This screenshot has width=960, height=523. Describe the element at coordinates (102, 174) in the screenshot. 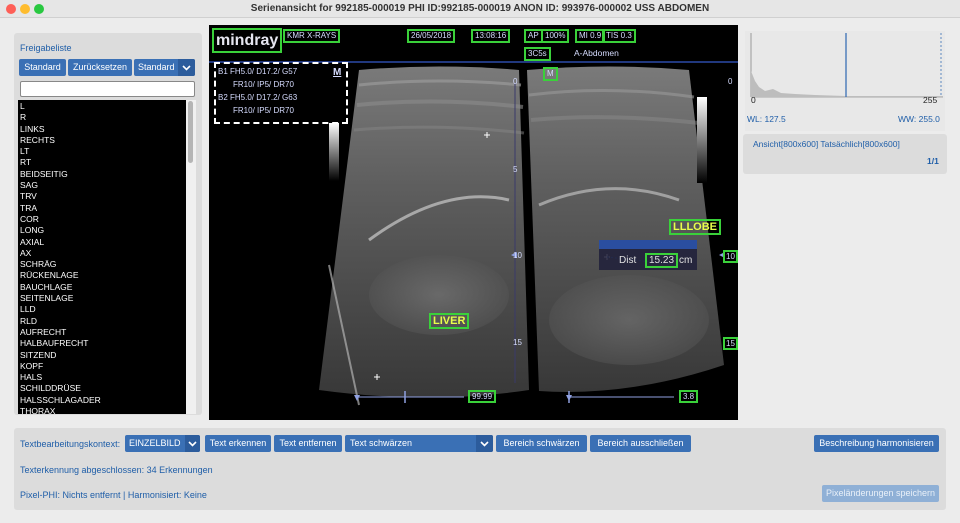

I see `list-item: BEIDSEITIG` at that location.